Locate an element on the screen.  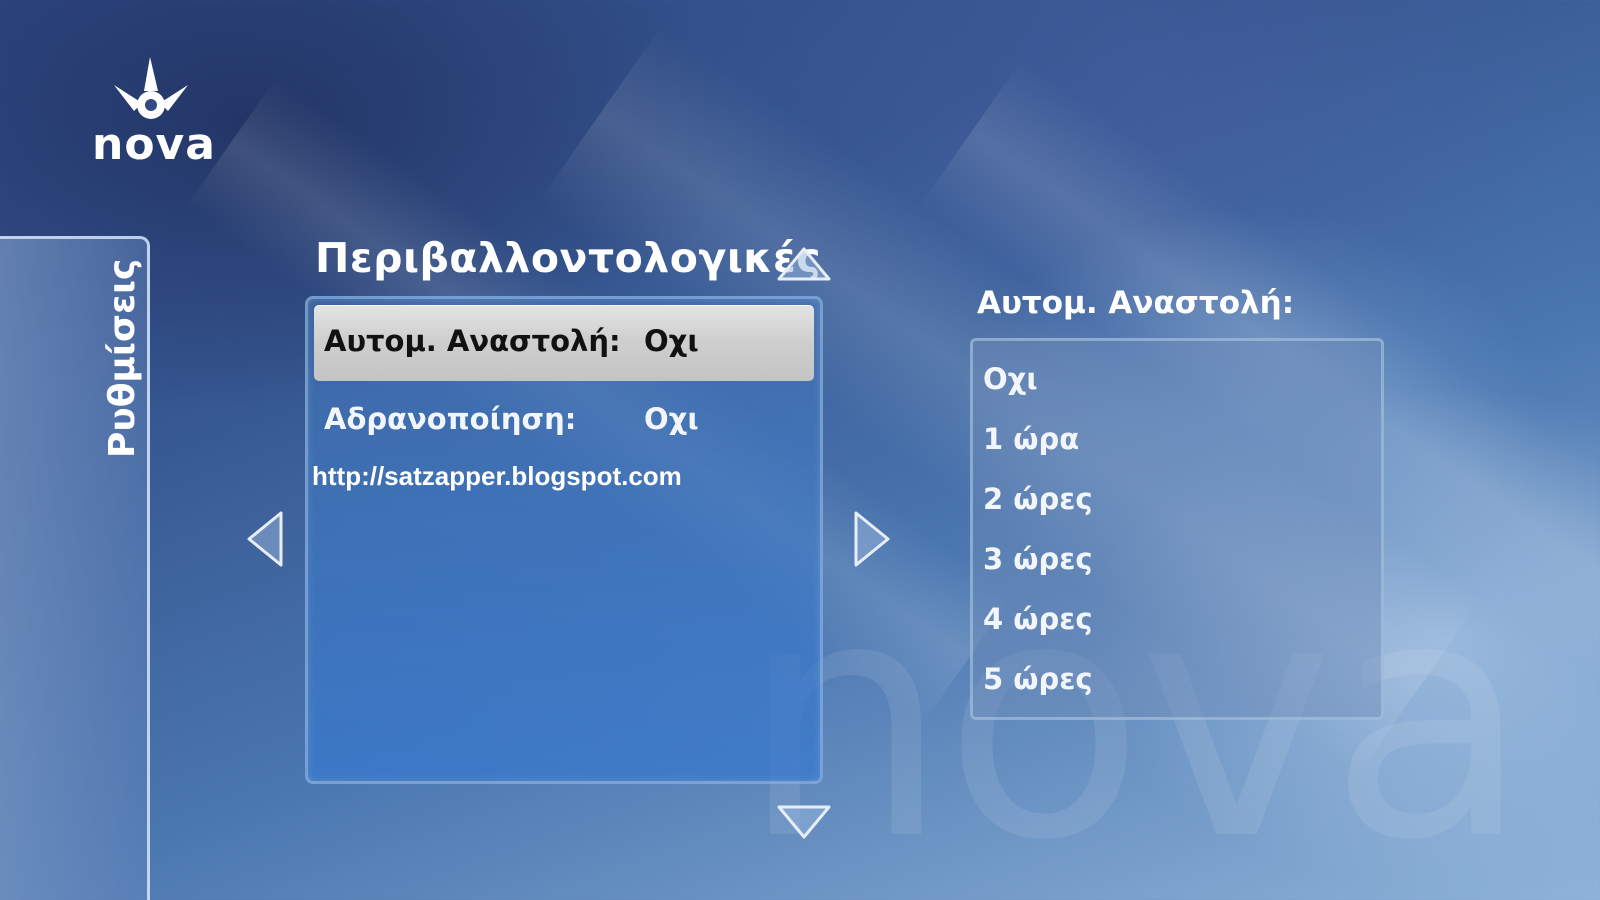
nova-logo: nova is located at coordinates (153, 115).